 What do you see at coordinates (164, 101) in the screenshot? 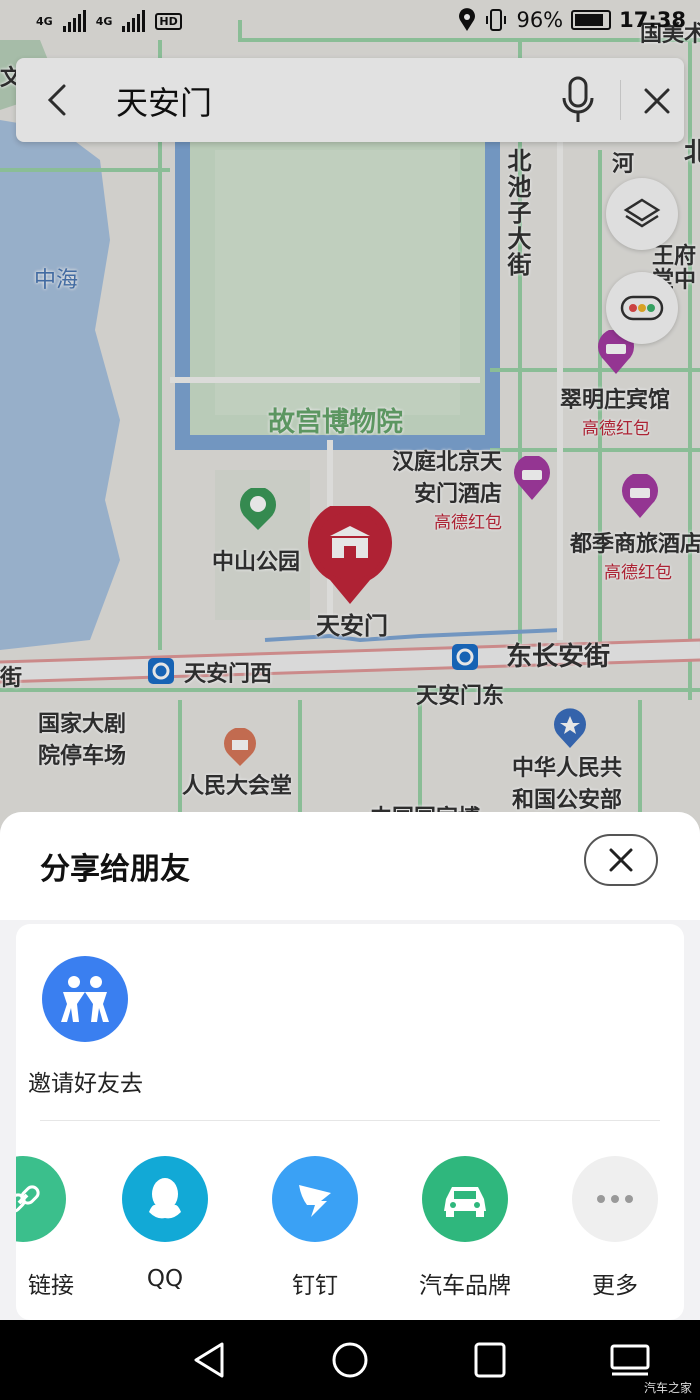
I see `search-query: 天安门` at bounding box center [164, 101].